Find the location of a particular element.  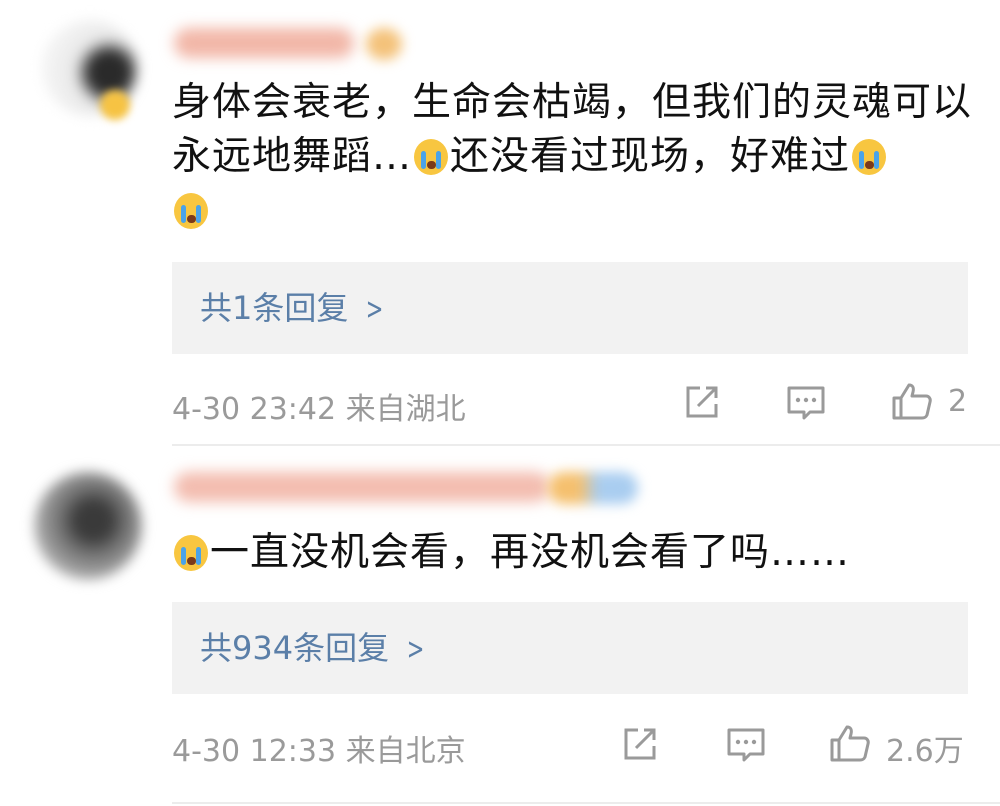

replies-link: 共1条回复 > is located at coordinates (570, 308).